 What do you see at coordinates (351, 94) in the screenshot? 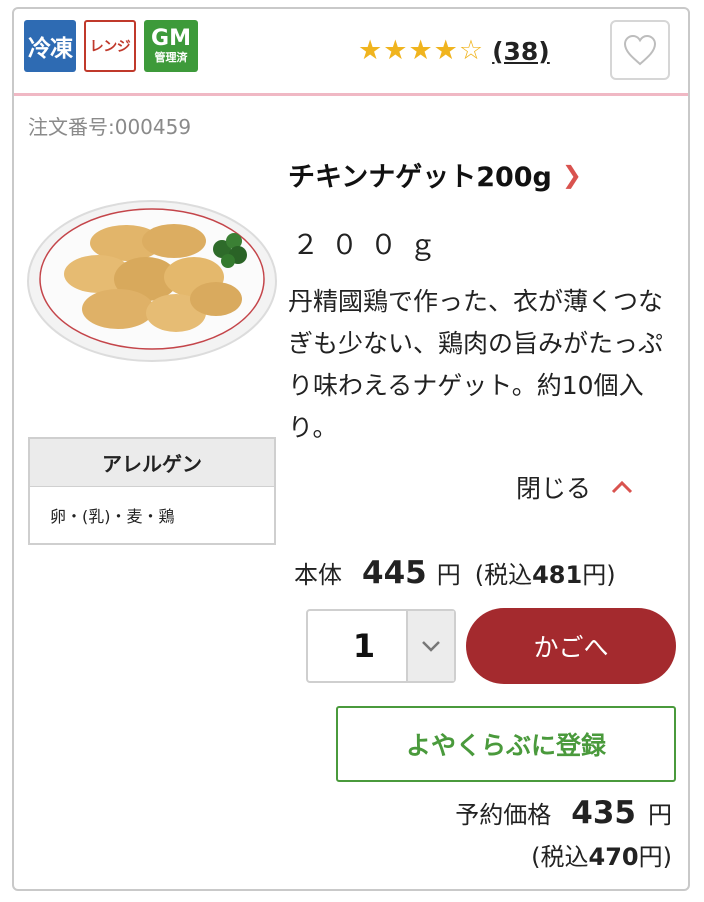
I see `header-divider` at bounding box center [351, 94].